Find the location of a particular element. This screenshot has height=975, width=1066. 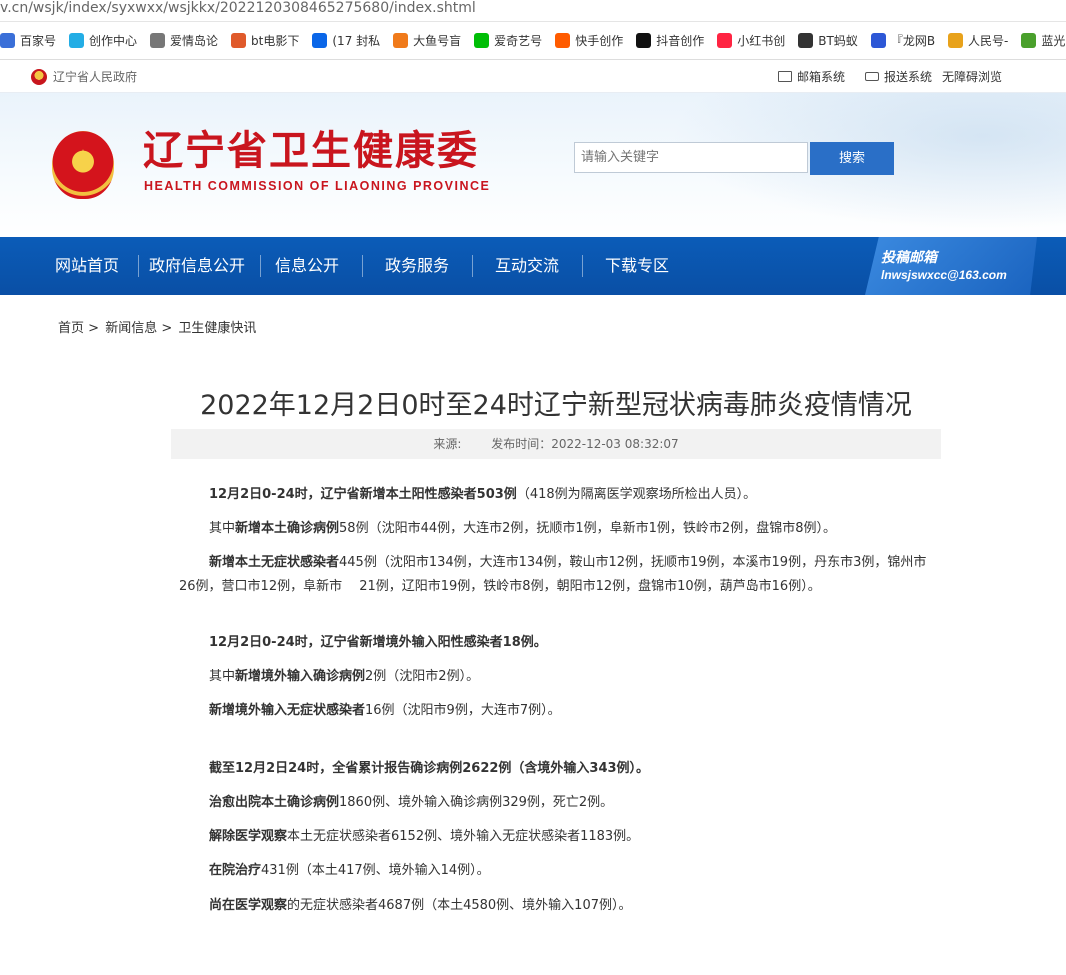

article-paragraph: 治愈出院本土确诊病例1860例、境外输入确诊病例329例，死亡2例。 is located at coordinates (554, 803).